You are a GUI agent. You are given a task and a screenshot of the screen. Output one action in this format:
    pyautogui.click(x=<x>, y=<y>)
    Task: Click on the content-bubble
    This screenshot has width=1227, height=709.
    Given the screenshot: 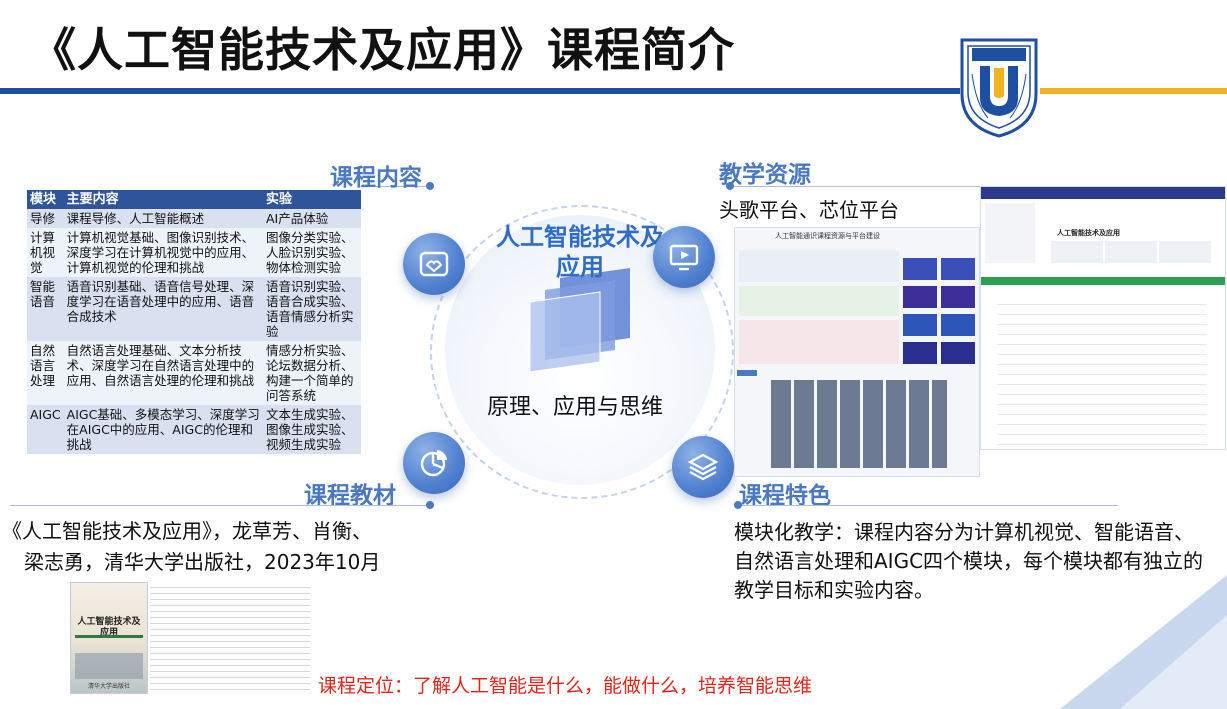 What is the action you would take?
    pyautogui.click(x=434, y=264)
    